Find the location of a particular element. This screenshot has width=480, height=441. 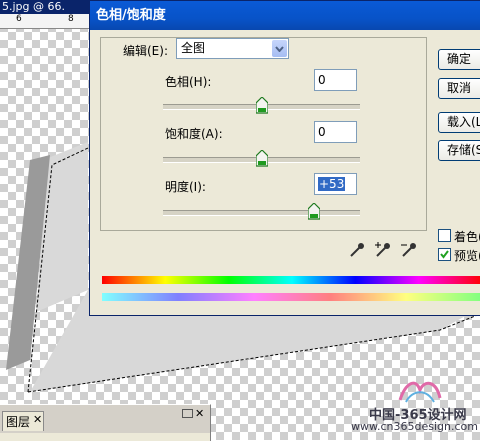

eyedropper-plus-icon is located at coordinates (383, 250).